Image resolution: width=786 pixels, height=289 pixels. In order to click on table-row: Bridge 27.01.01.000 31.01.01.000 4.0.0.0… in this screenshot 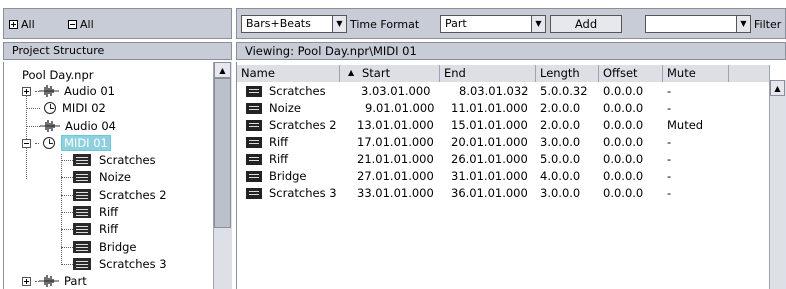, I will do `click(503, 176)`.